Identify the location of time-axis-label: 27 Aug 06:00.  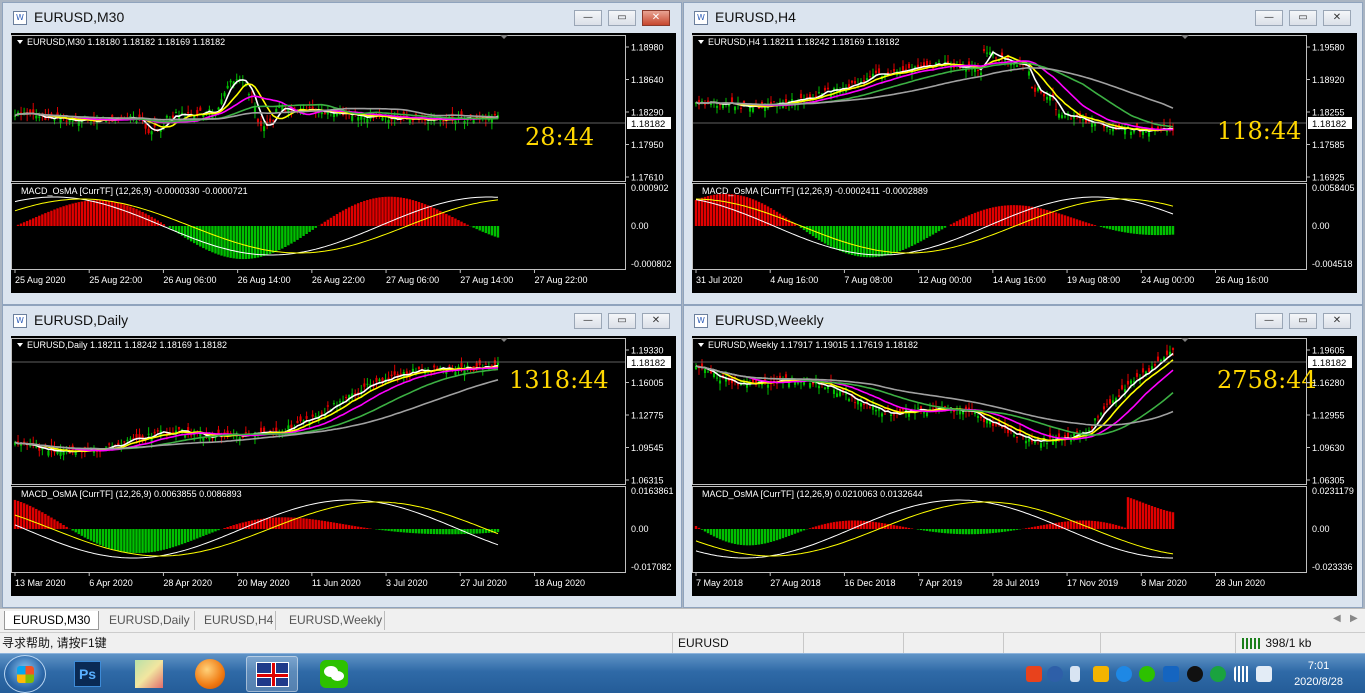
(412, 280).